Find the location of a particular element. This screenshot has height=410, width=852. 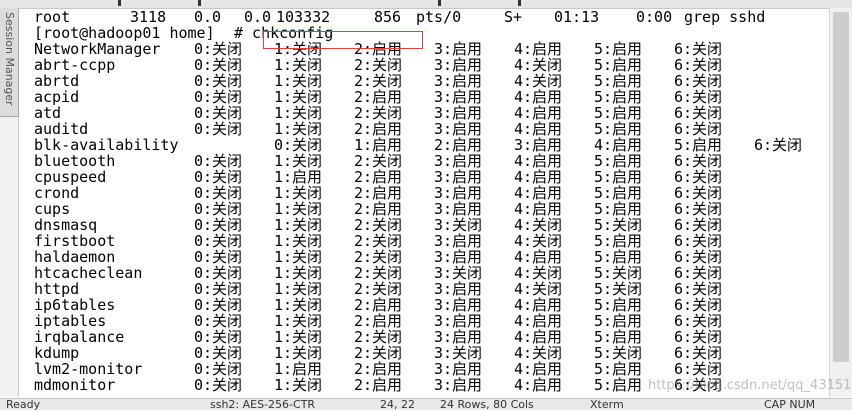

service-row: atd 0:关闭 1:关闭 2:关闭 3:启用 4:启用 5:启用 6:关闭 is located at coordinates (426, 113).